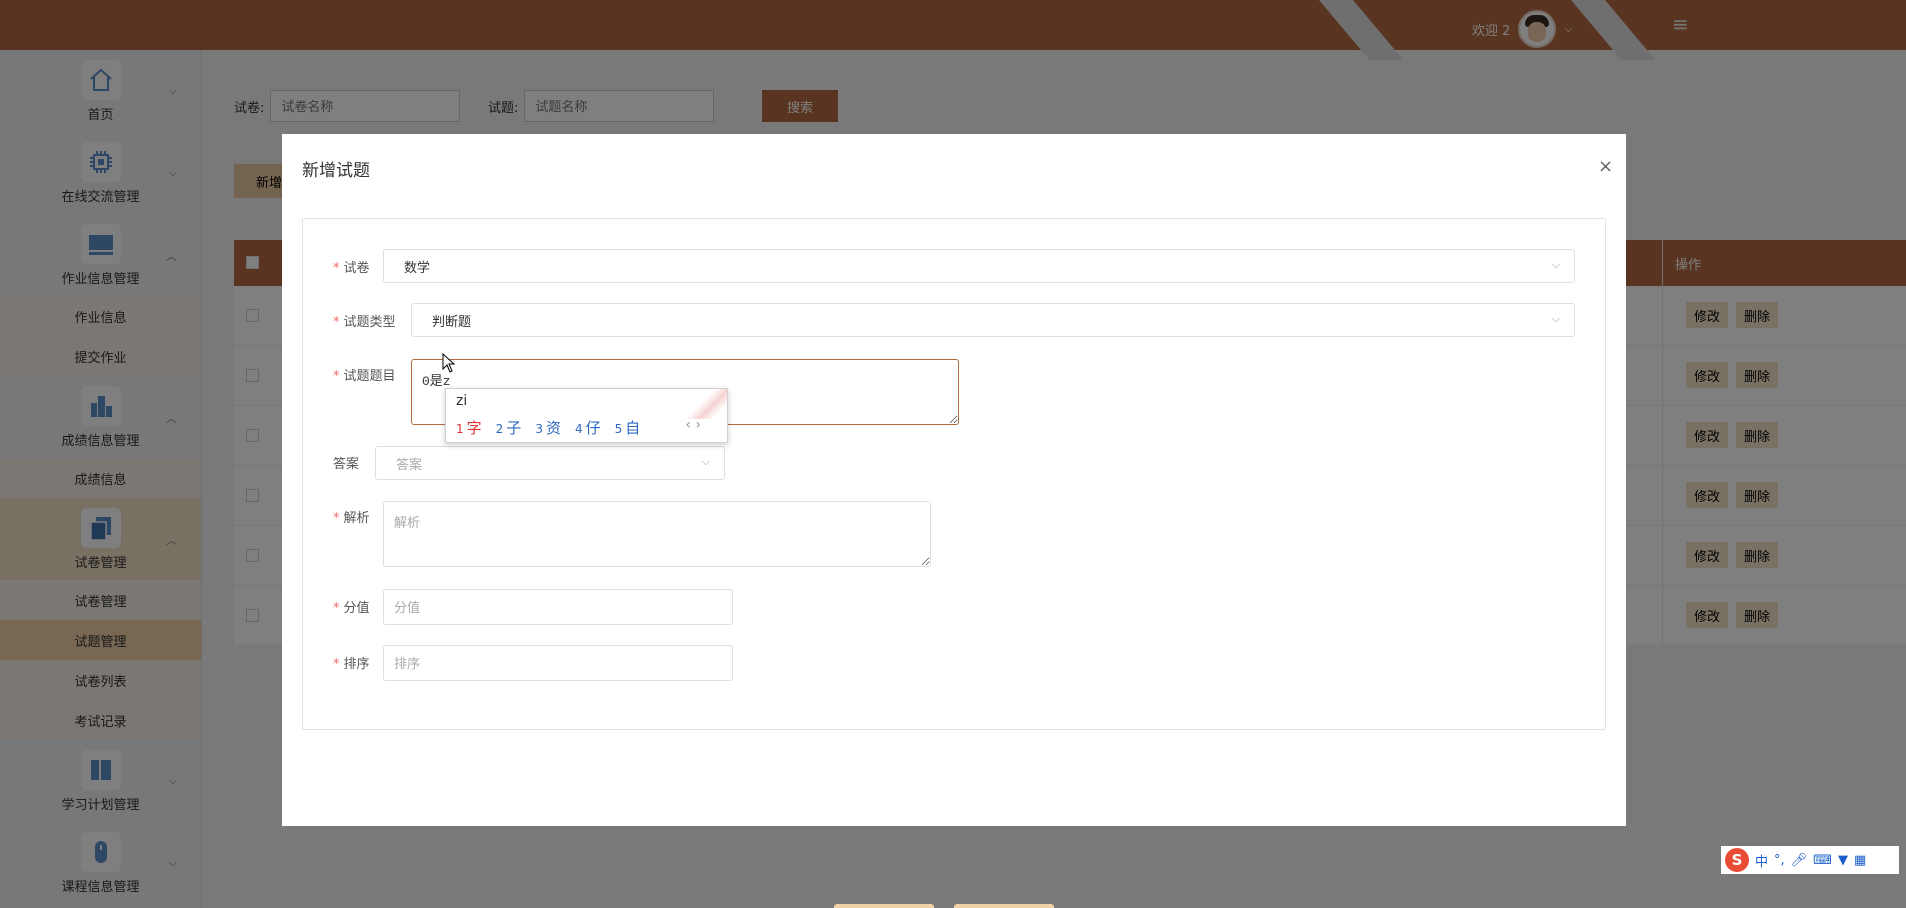 The height and width of the screenshot is (908, 1906). I want to click on answer-field-label: 答案, so click(346, 464).